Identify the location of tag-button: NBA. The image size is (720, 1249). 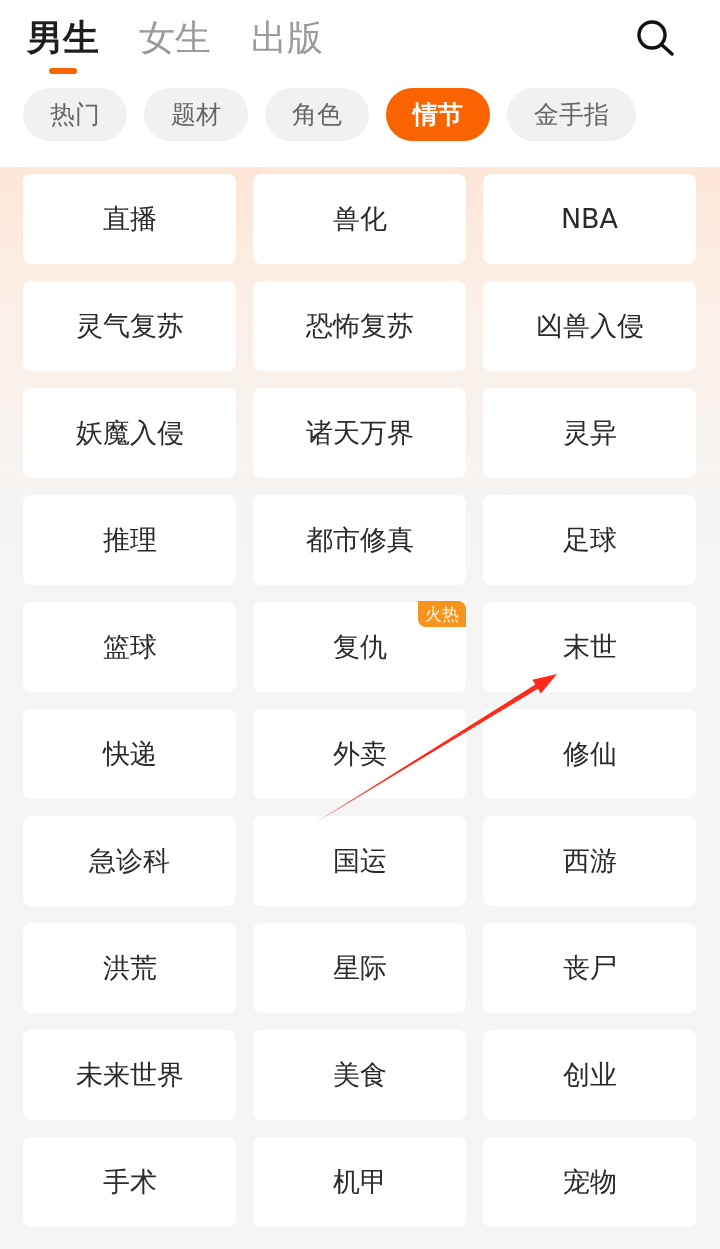
(589, 219).